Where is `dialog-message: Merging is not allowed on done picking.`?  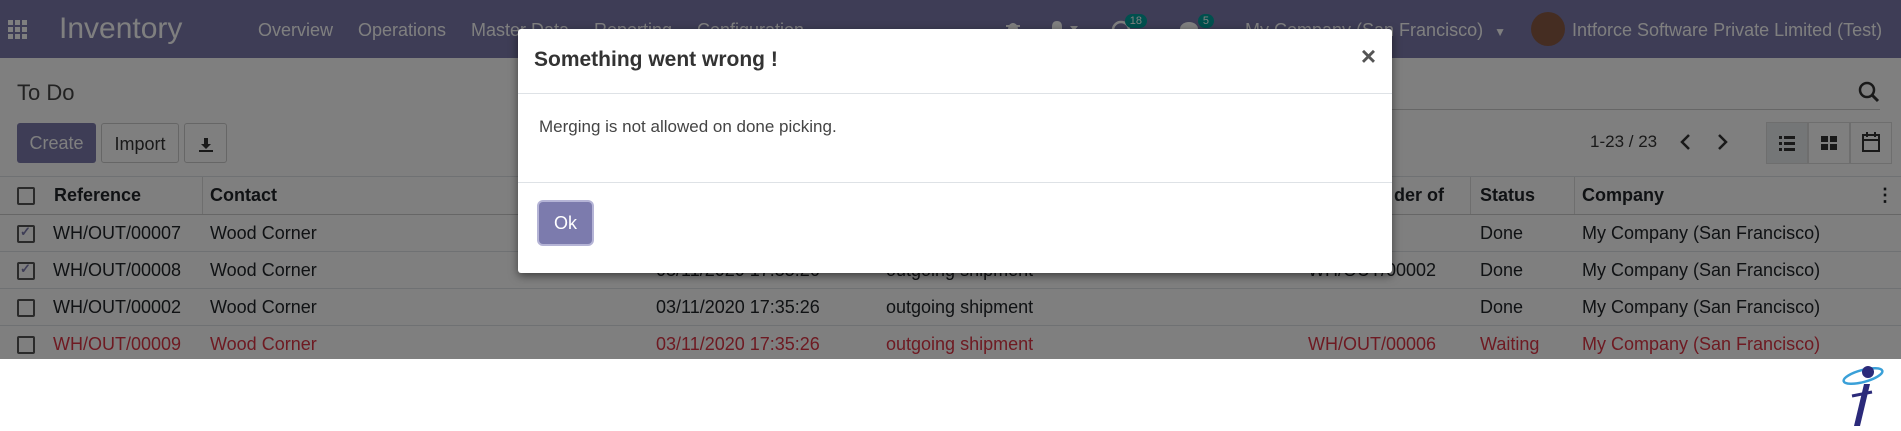 dialog-message: Merging is not allowed on done picking. is located at coordinates (688, 126).